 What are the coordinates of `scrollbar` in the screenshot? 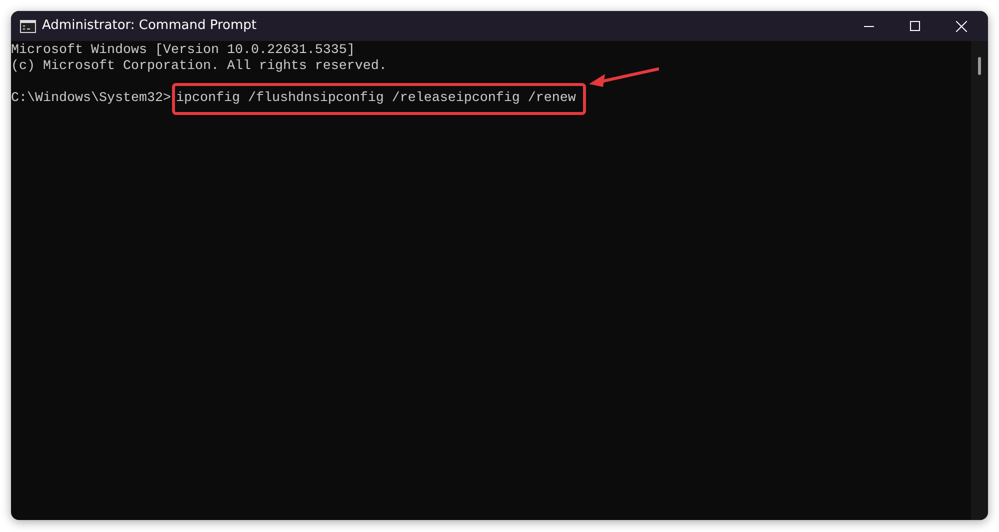 It's located at (979, 280).